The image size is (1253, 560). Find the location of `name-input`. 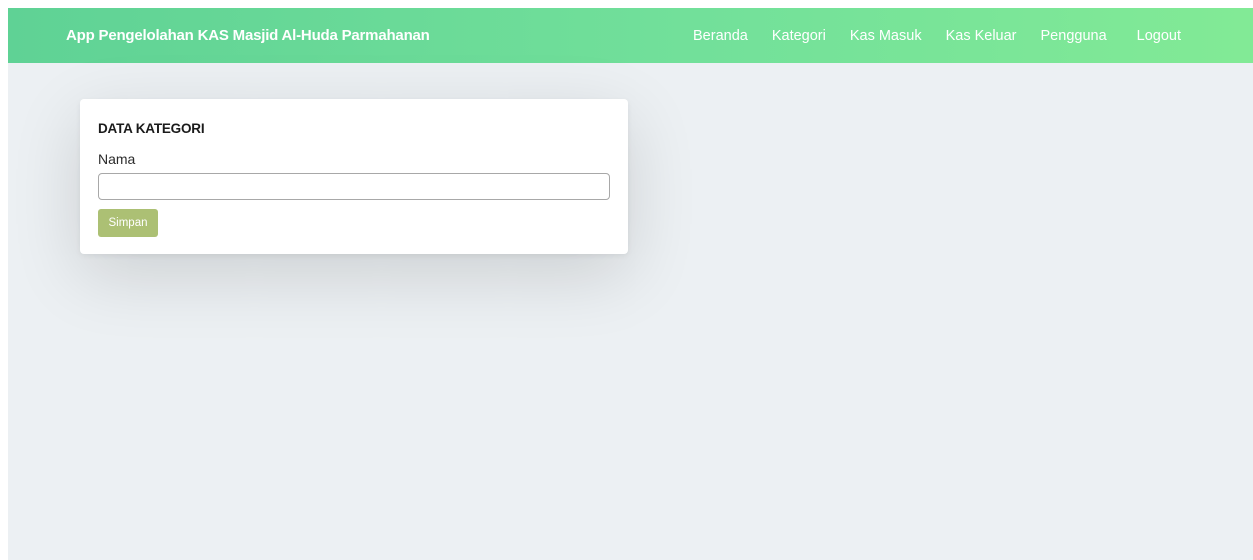

name-input is located at coordinates (354, 186).